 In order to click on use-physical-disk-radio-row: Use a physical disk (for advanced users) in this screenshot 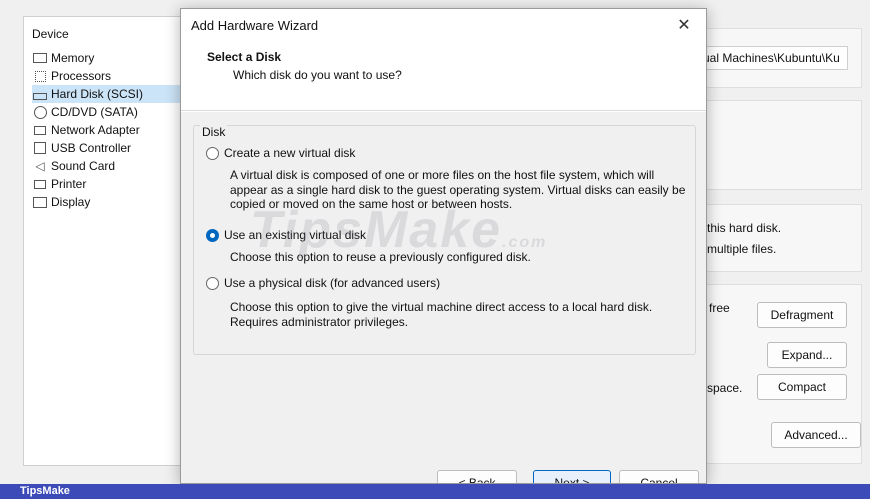, I will do `click(323, 283)`.